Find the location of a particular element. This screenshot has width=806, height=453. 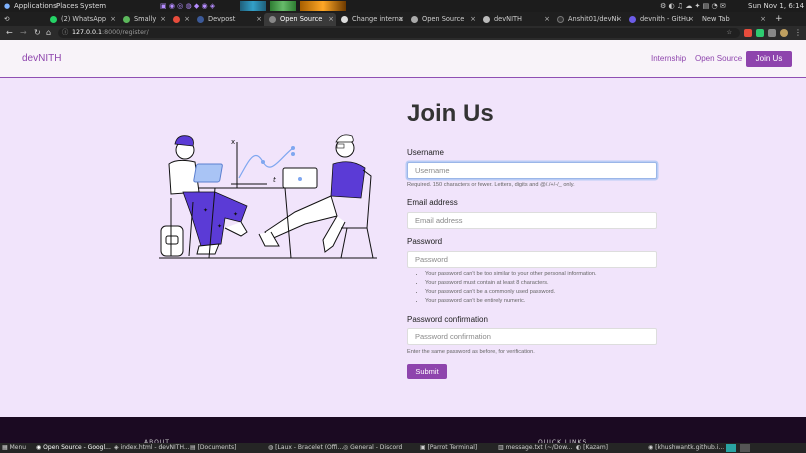

youtube-icon is located at coordinates (176, 19).